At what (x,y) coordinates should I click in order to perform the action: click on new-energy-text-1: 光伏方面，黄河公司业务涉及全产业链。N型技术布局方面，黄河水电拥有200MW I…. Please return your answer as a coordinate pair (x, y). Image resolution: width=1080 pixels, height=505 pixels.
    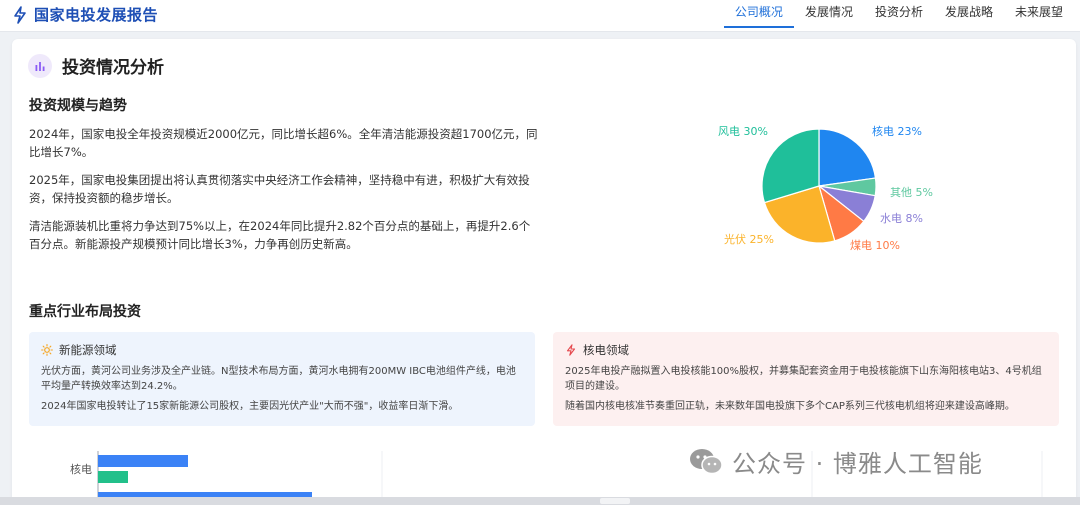
    Looking at the image, I should click on (278, 379).